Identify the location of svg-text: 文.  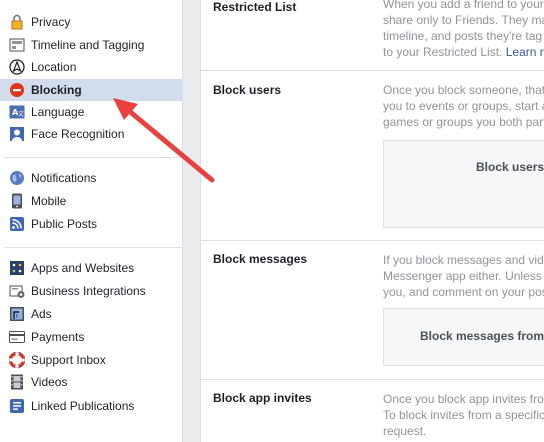
(21, 114).